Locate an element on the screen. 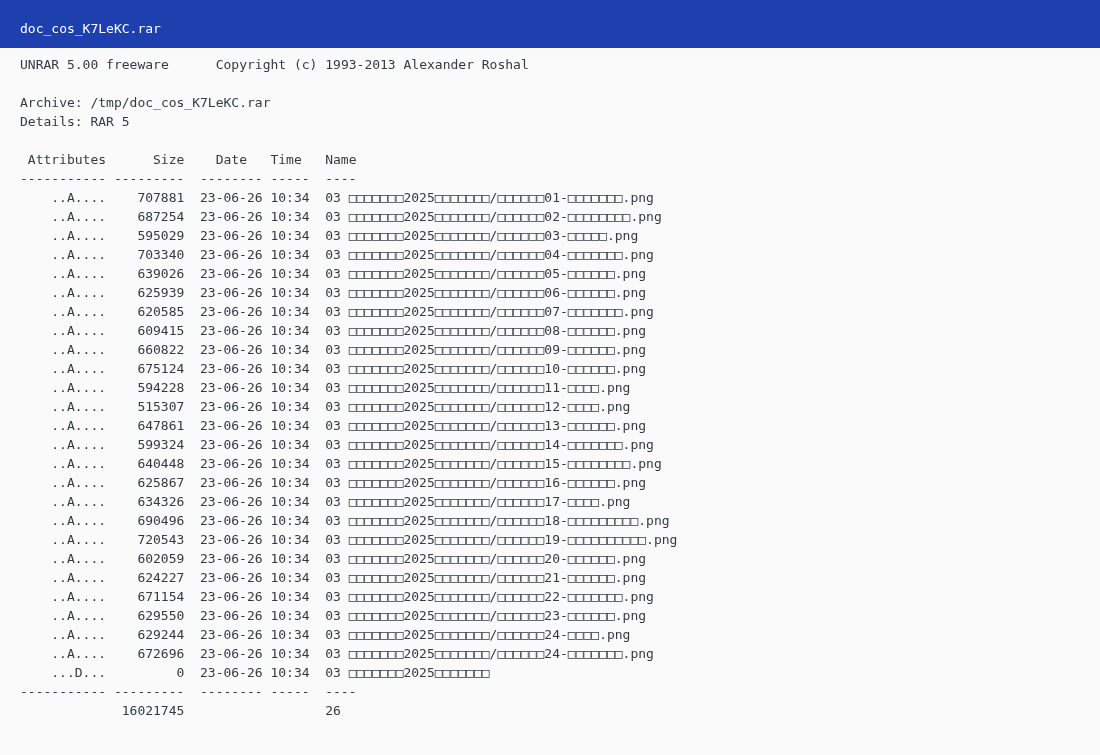 This screenshot has height=755, width=1100. column-header: Time is located at coordinates (286, 160).